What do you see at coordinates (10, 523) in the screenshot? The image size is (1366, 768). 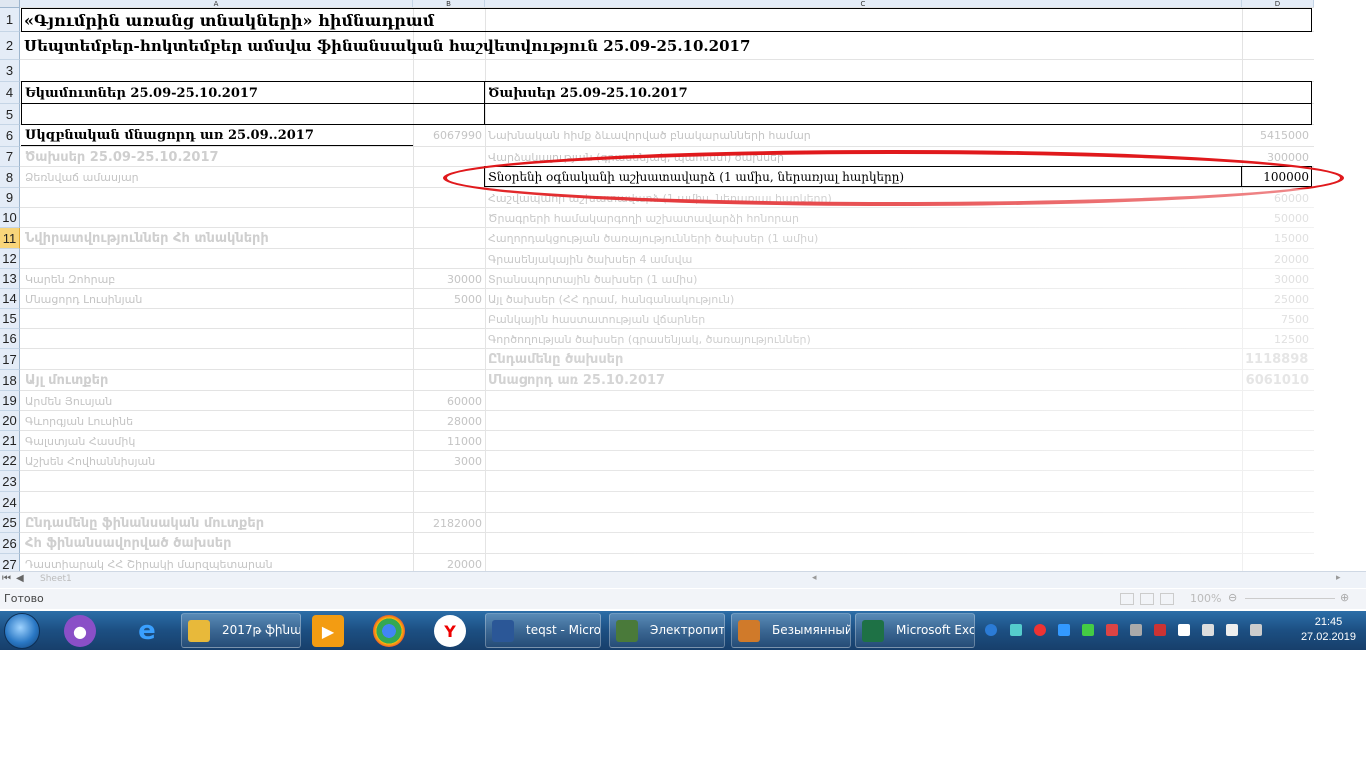 I see `row-header: 25` at bounding box center [10, 523].